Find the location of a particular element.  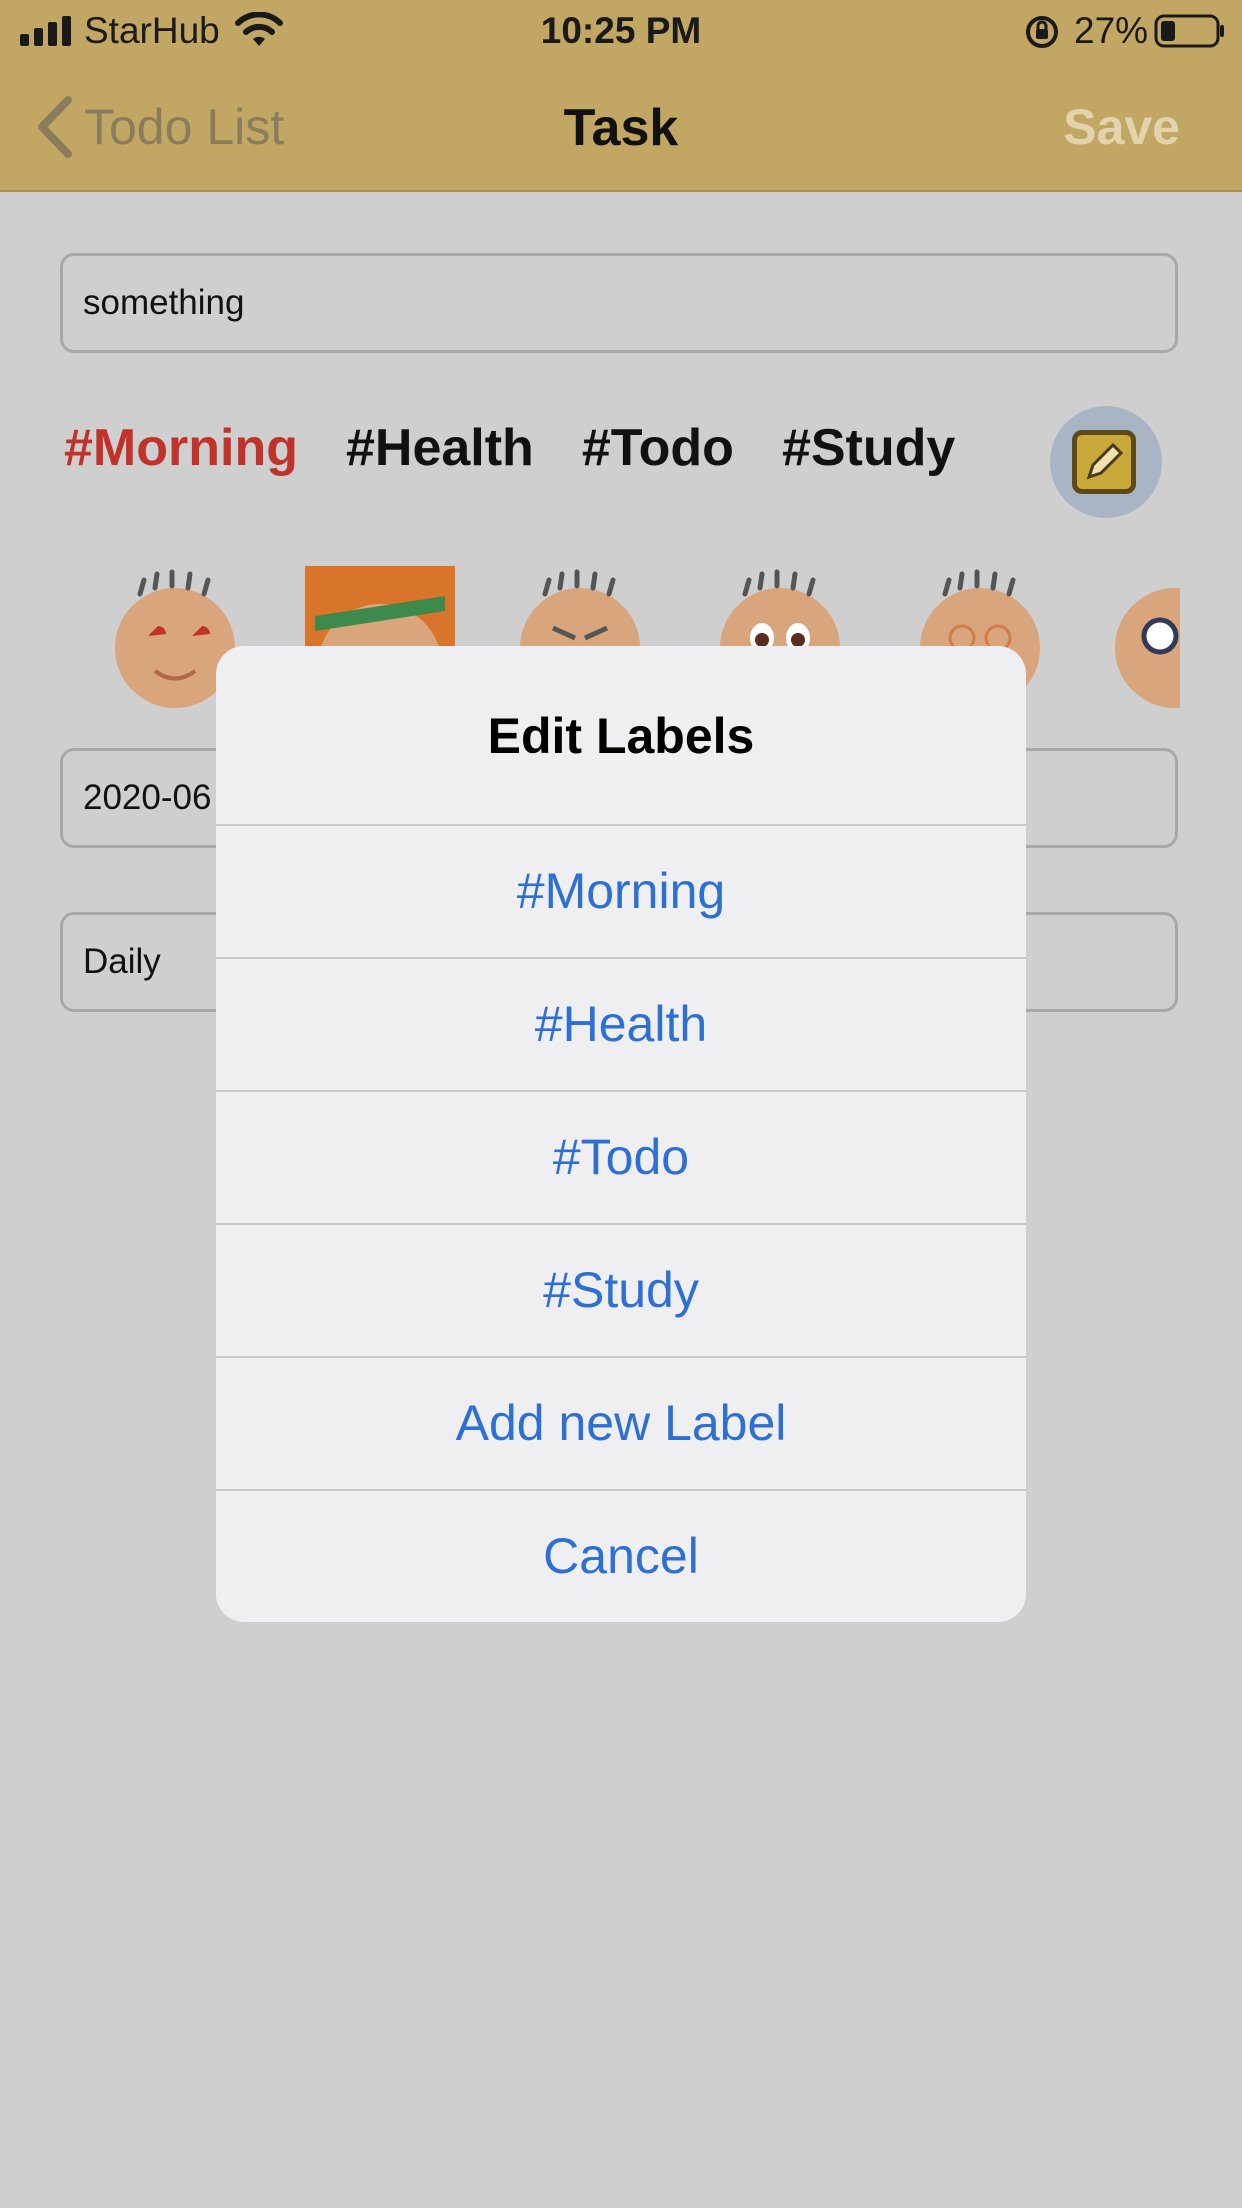

dialog-option-health: #Health is located at coordinates (621, 1025).